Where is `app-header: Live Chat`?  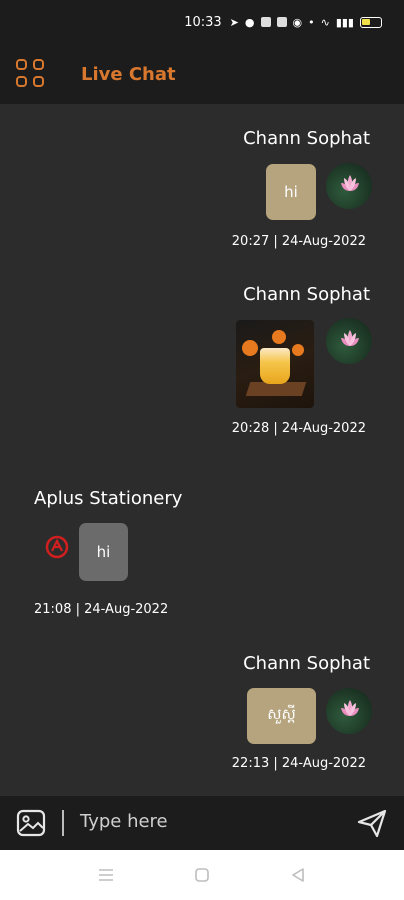 app-header: Live Chat is located at coordinates (202, 74).